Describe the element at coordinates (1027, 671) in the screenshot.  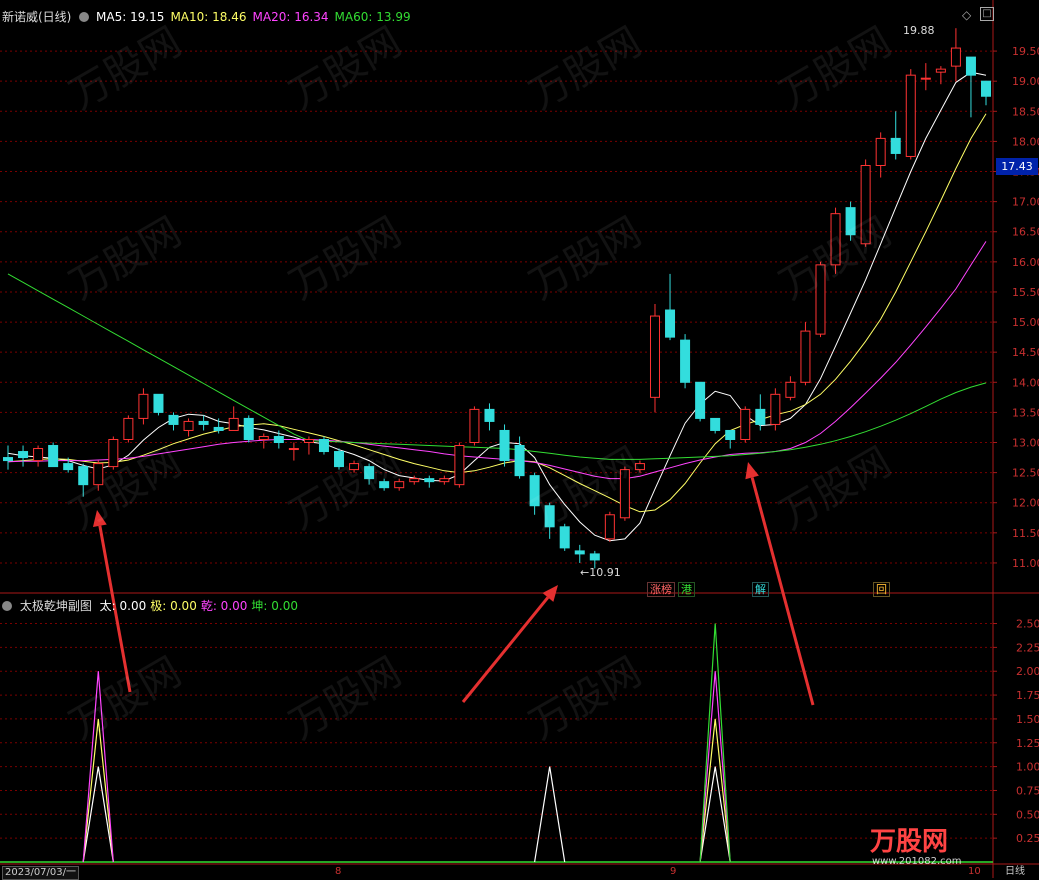
I see `y-tick-label: 2.00` at that location.